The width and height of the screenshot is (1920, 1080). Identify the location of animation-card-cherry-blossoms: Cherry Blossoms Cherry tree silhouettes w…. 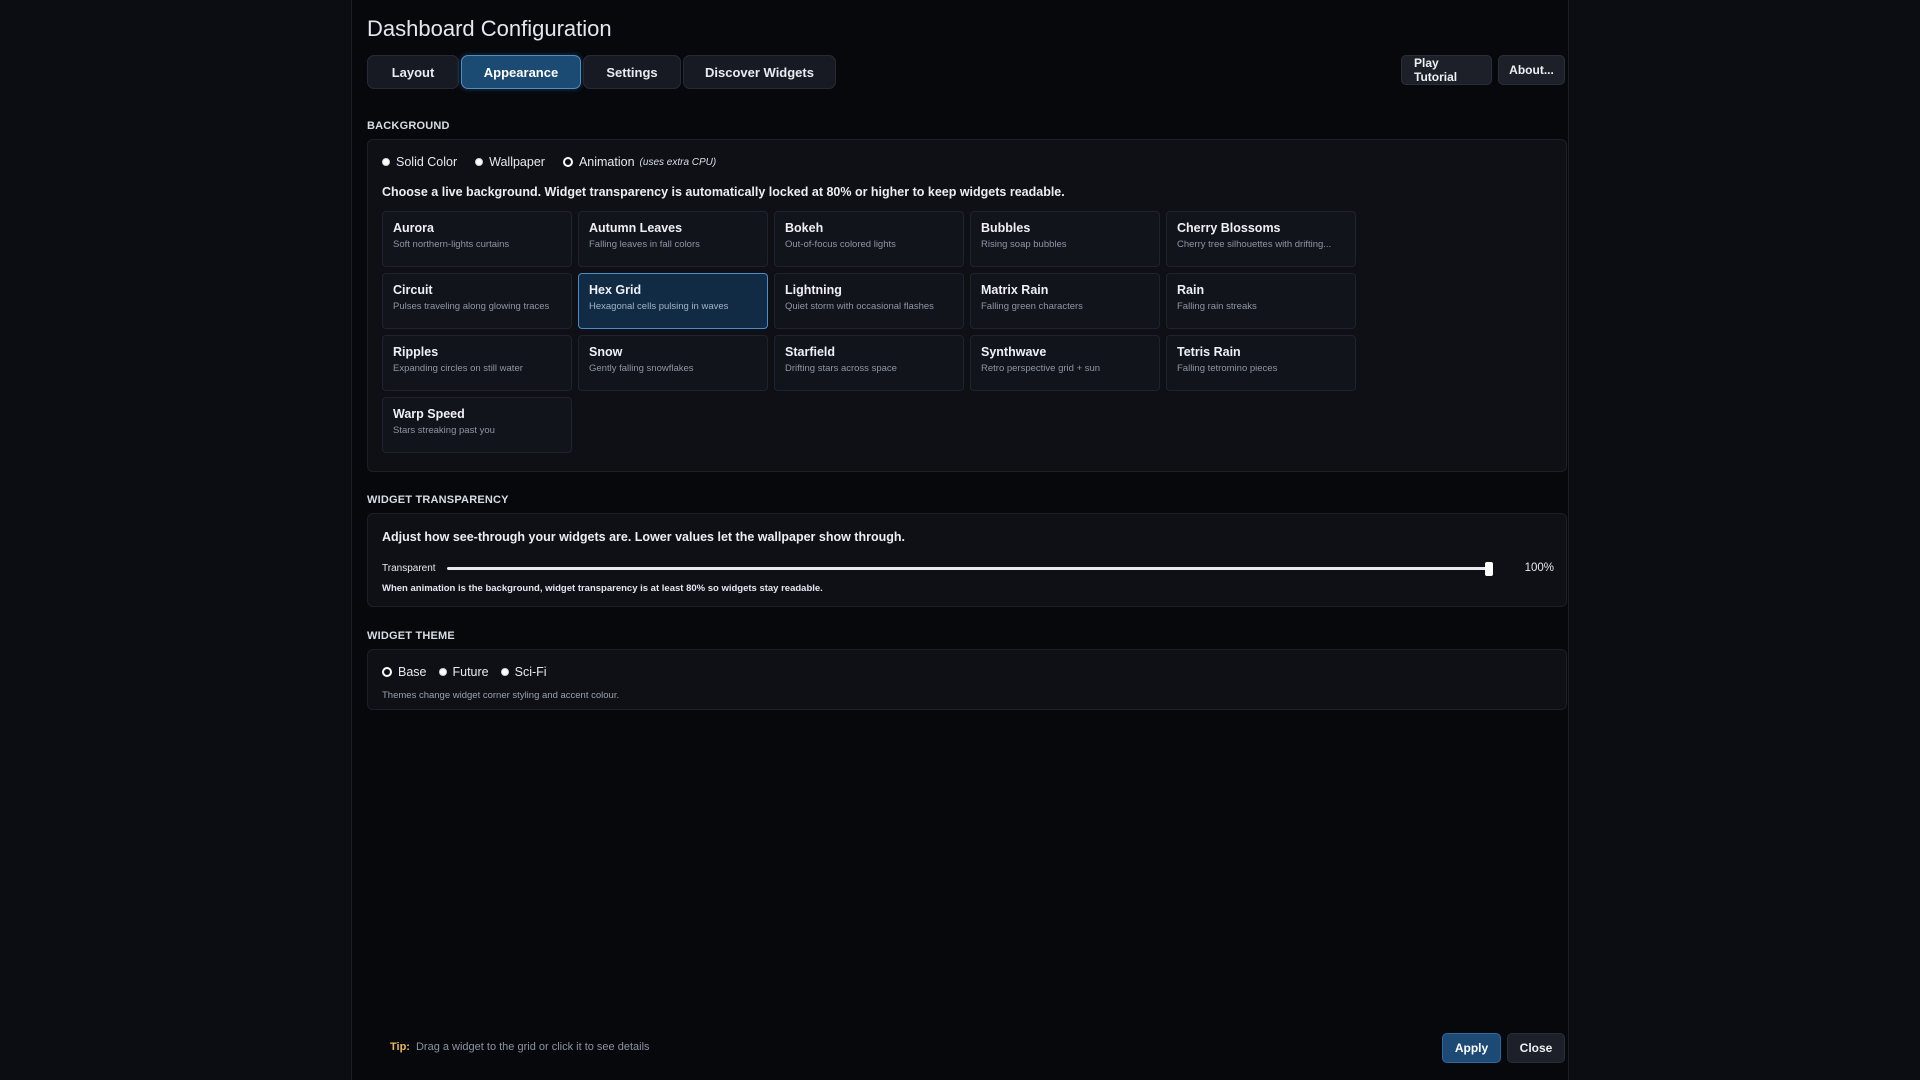
(1261, 239).